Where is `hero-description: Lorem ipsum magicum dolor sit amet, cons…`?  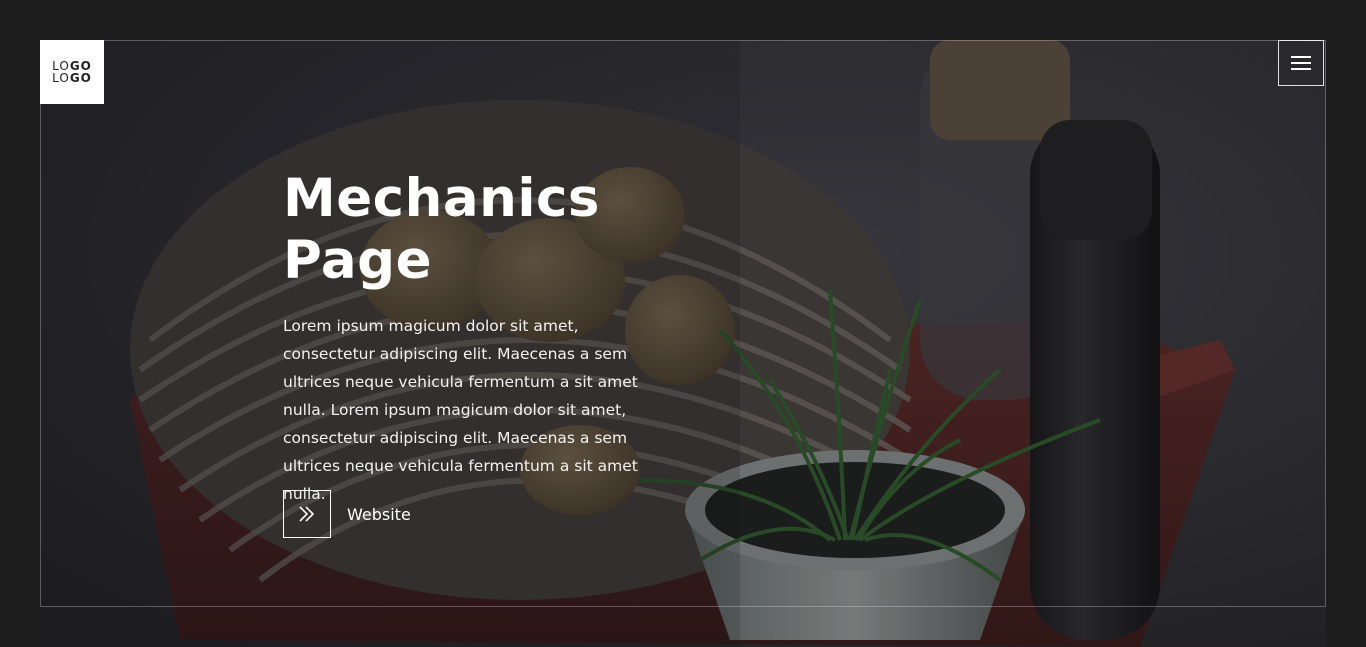
hero-description: Lorem ipsum magicum dolor sit amet, cons… is located at coordinates (460, 410).